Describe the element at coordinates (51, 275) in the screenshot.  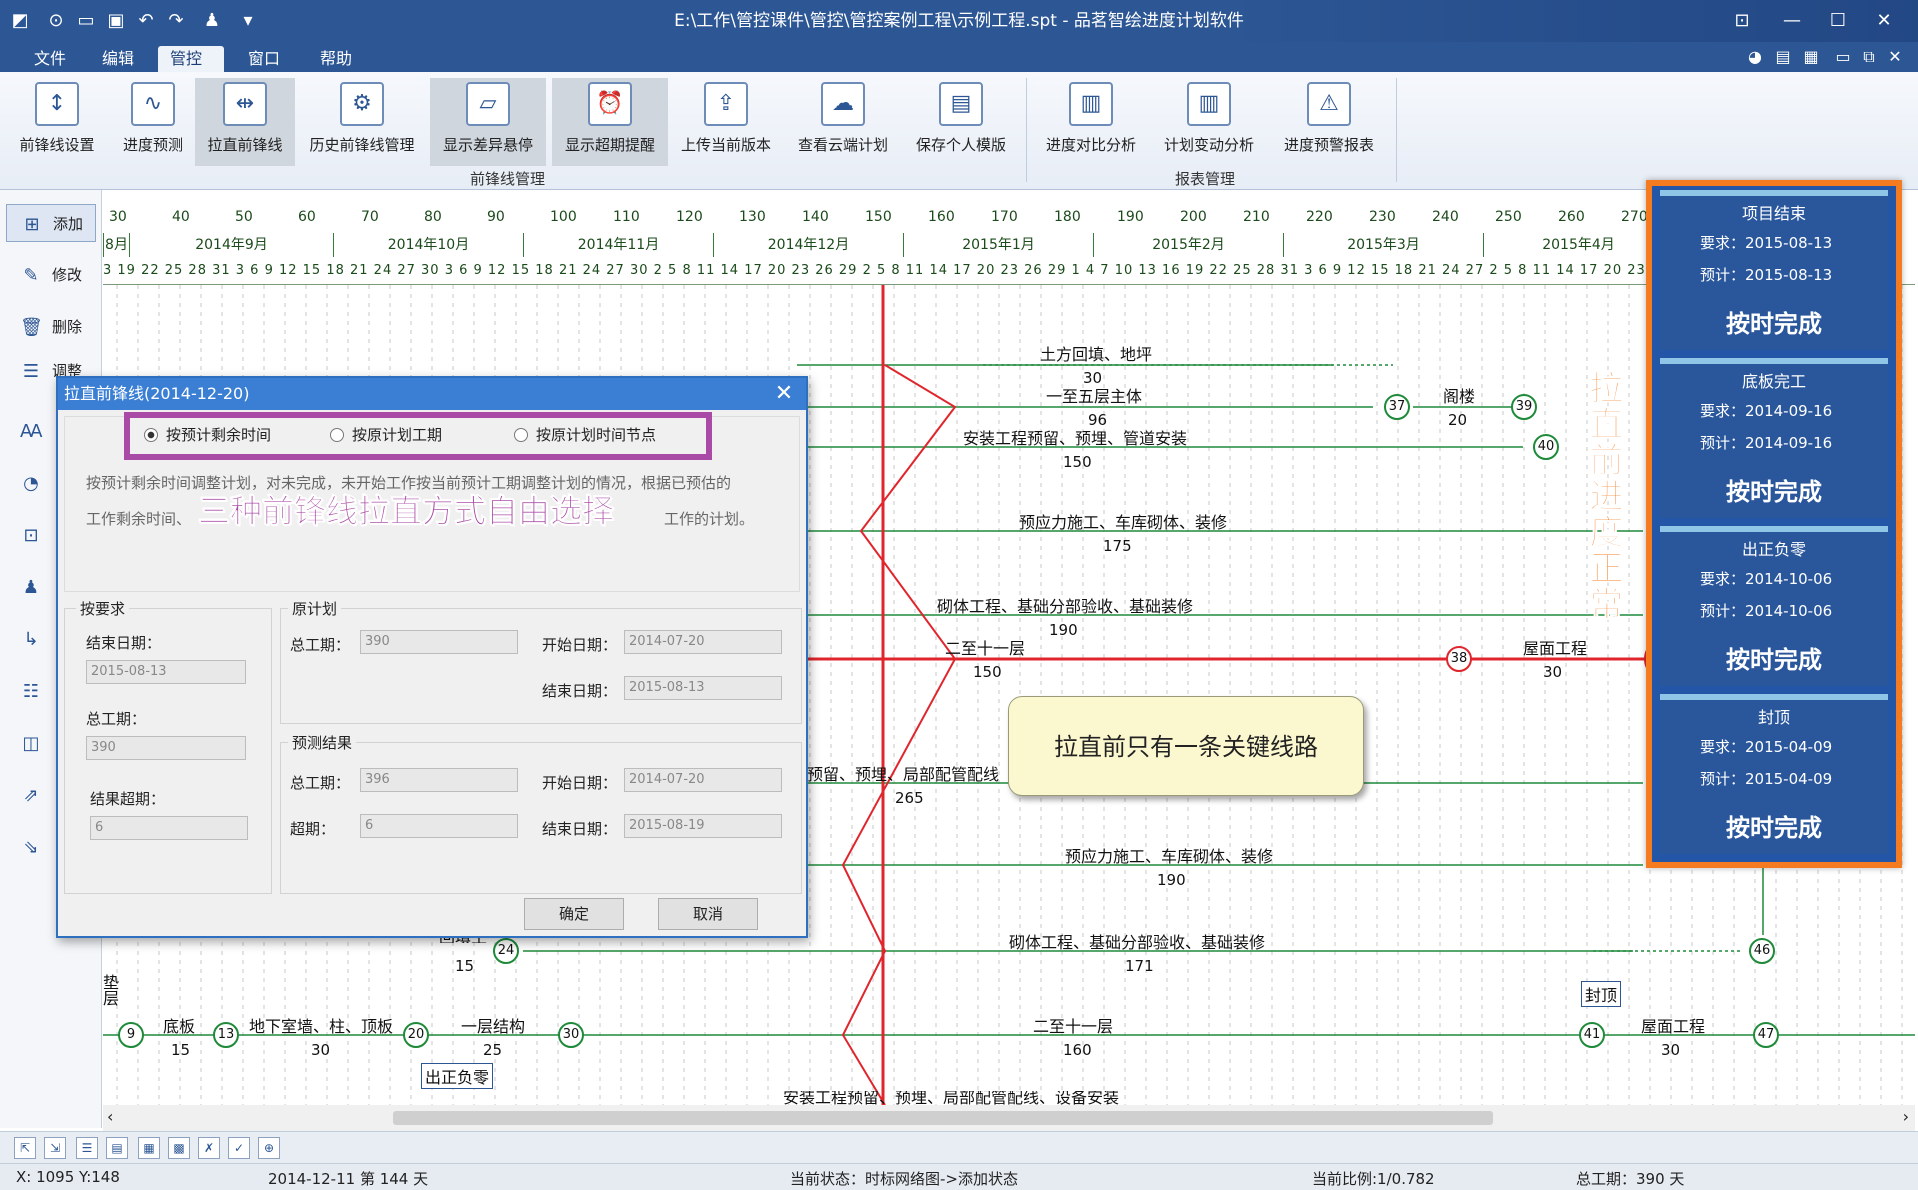
I see `edit-button: ✎ 修改` at that location.